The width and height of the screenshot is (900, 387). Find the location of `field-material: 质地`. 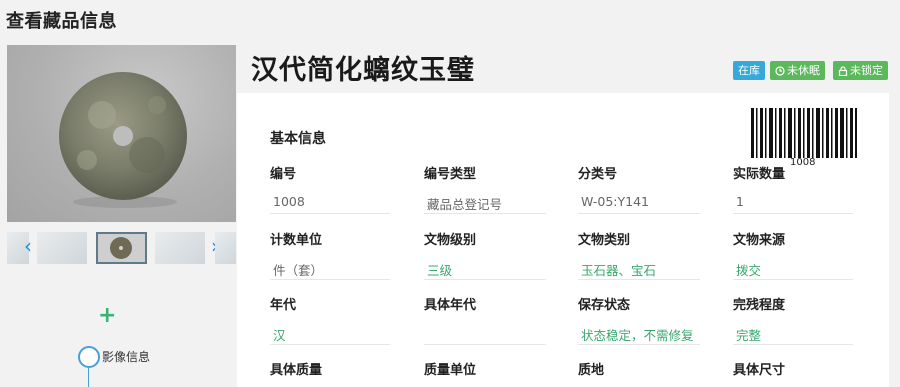

field-material: 质地 is located at coordinates (639, 368).